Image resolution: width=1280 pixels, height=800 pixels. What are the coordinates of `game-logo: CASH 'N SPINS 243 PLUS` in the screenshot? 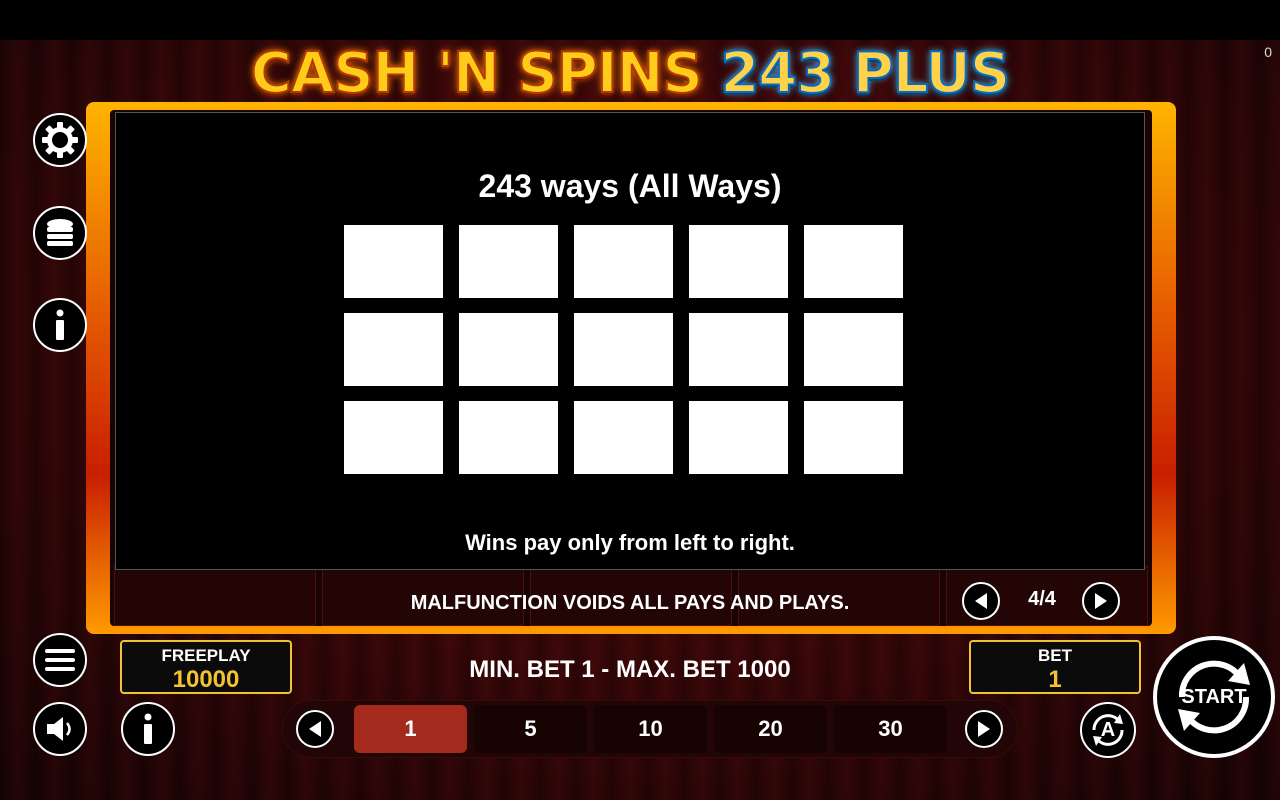 It's located at (630, 73).